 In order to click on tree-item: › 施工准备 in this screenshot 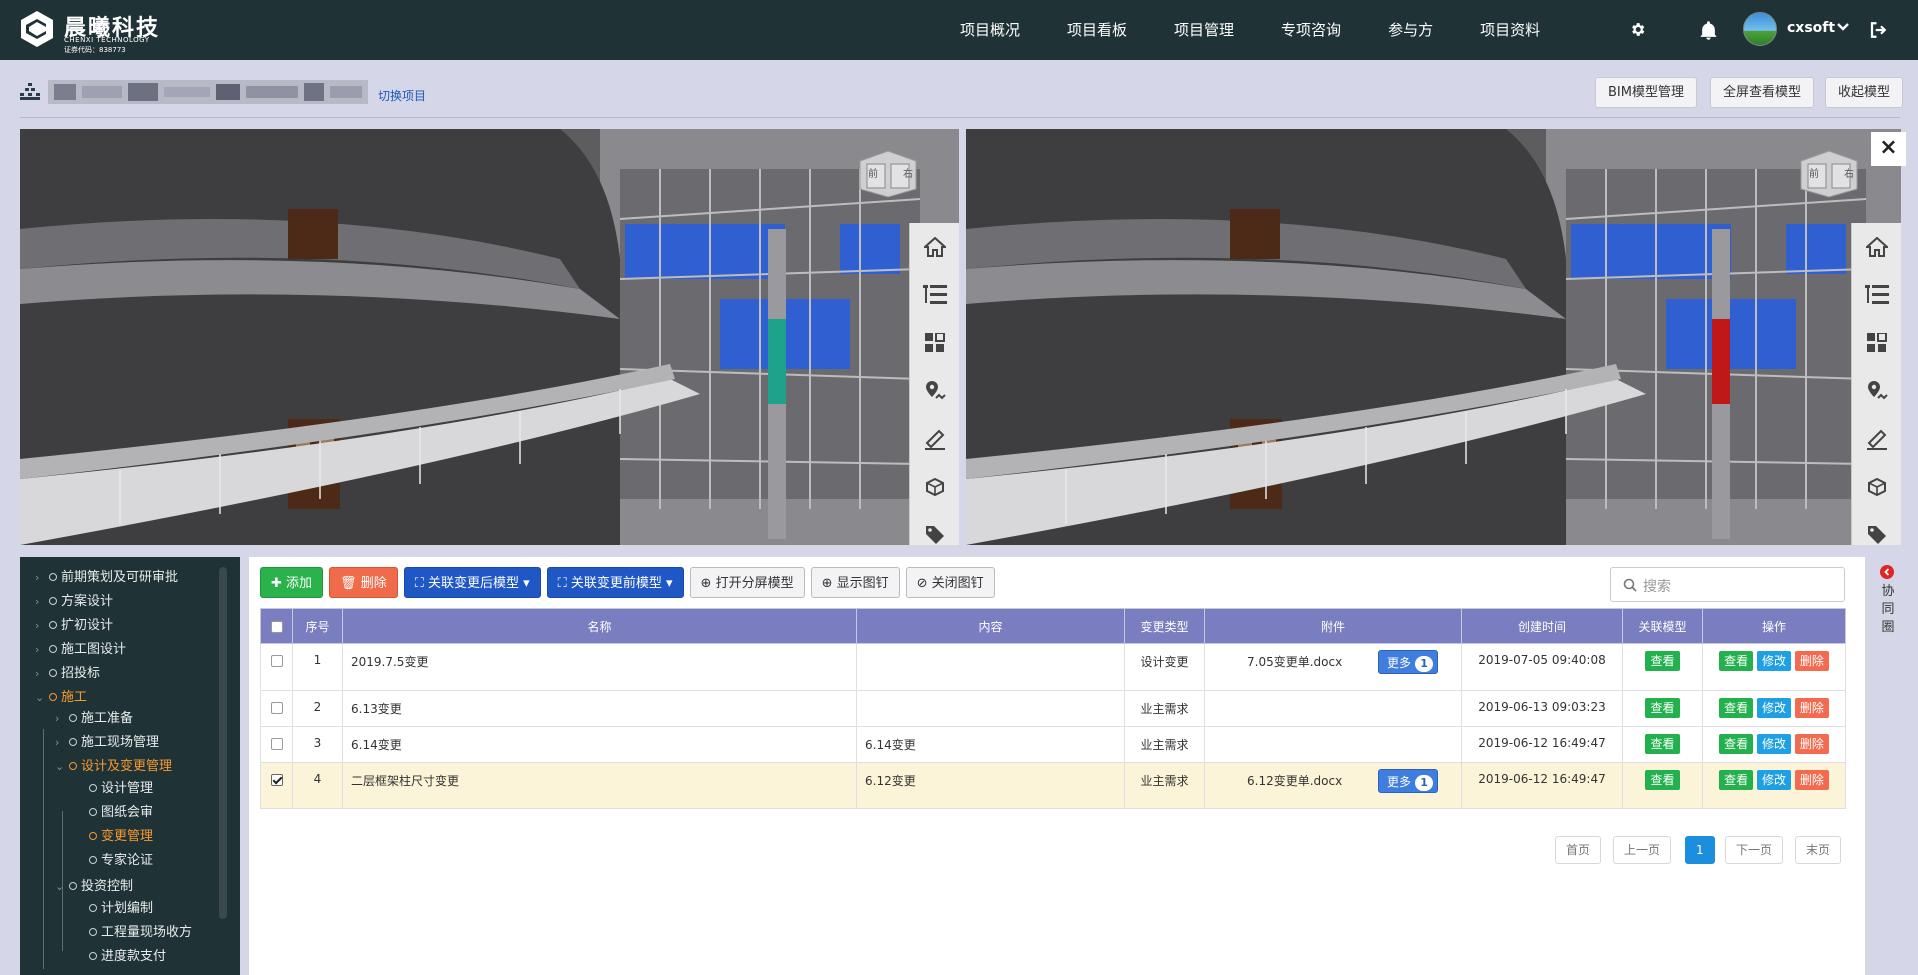, I will do `click(94, 719)`.